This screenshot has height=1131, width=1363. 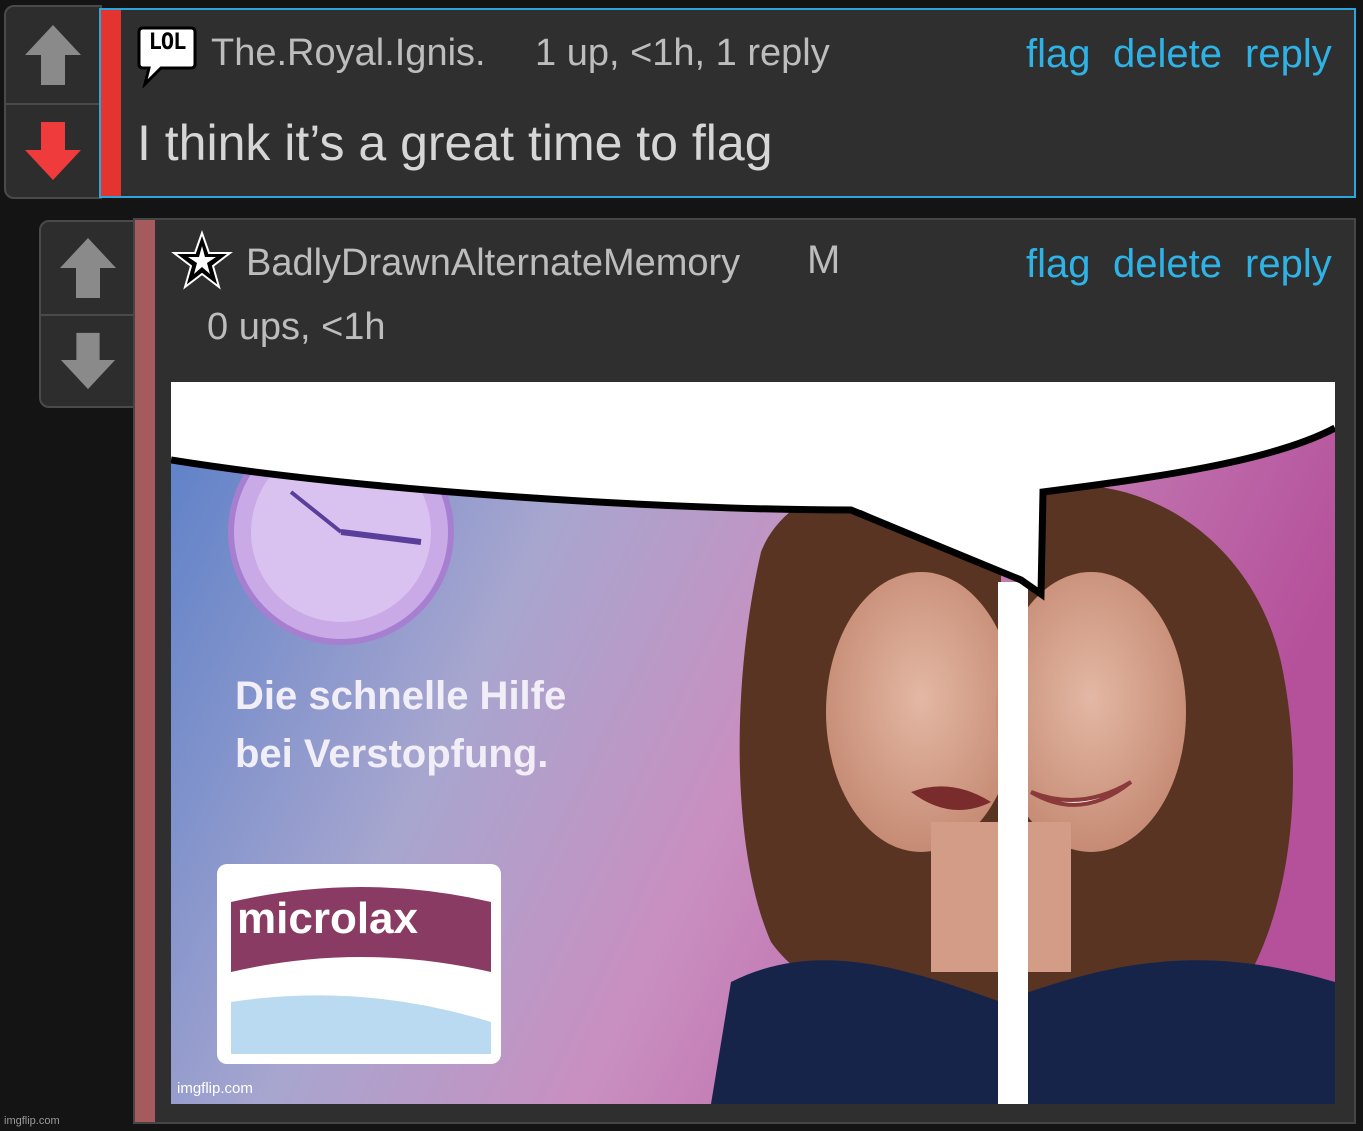 What do you see at coordinates (401, 696) in the screenshot?
I see `headline-line-1: Die schnelle Hilfe` at bounding box center [401, 696].